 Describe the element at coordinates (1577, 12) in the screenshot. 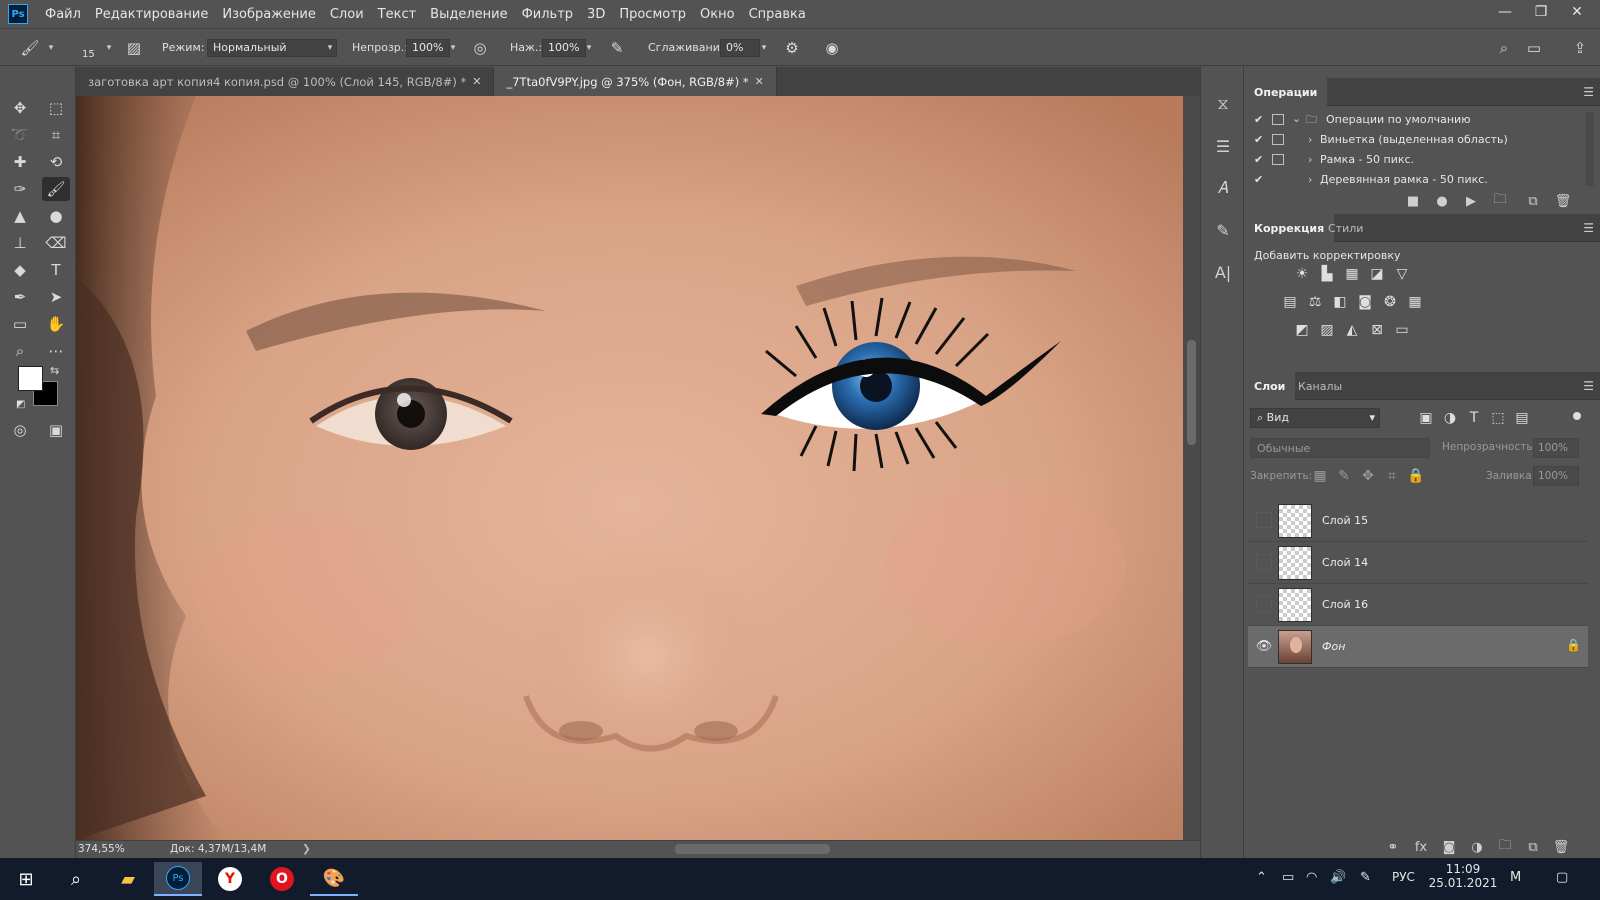

I see `close-button: ✕` at that location.